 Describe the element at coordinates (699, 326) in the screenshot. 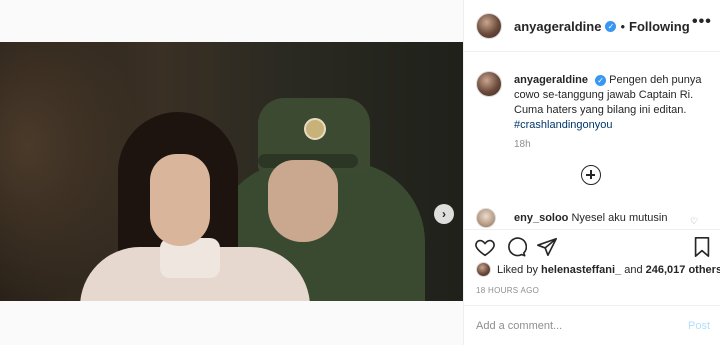

I see `post-comment-button: Post` at that location.